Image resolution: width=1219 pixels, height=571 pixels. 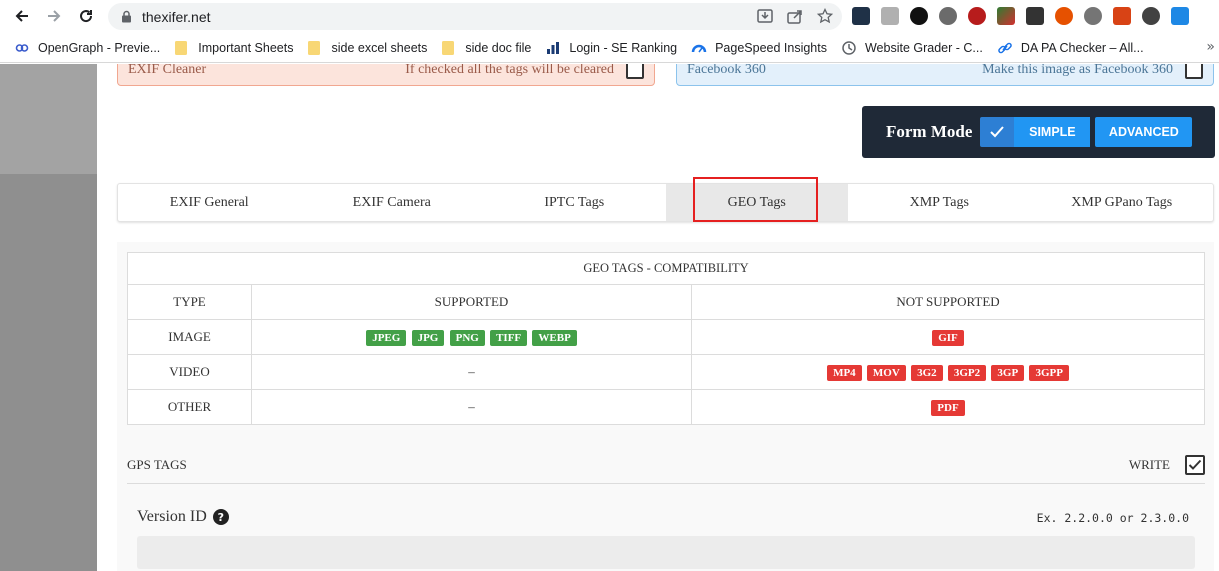 What do you see at coordinates (428, 337) in the screenshot?
I see `supported-format-badge: JPG` at bounding box center [428, 337].